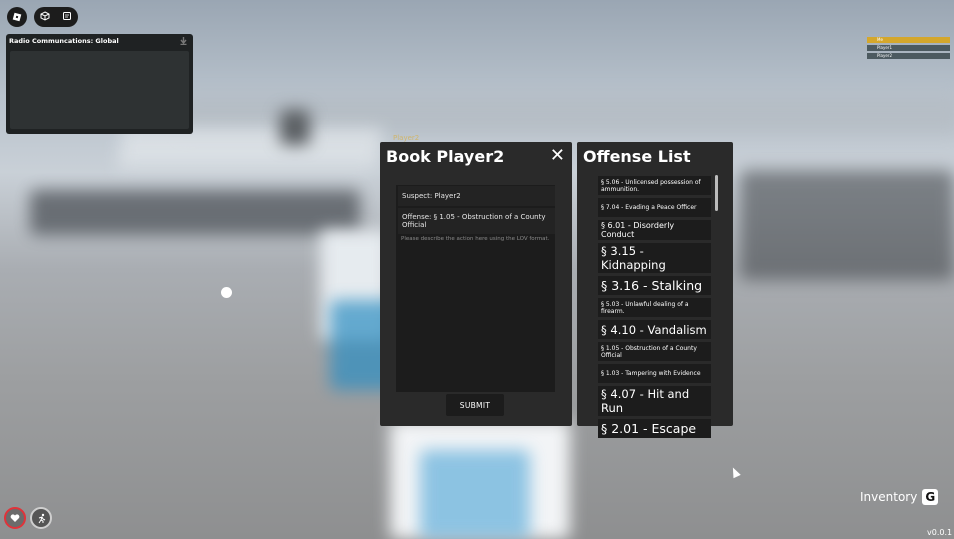  Describe the element at coordinates (654, 207) in the screenshot. I see `offense-item: § 7.04 - Evading a Peace Officer` at that location.